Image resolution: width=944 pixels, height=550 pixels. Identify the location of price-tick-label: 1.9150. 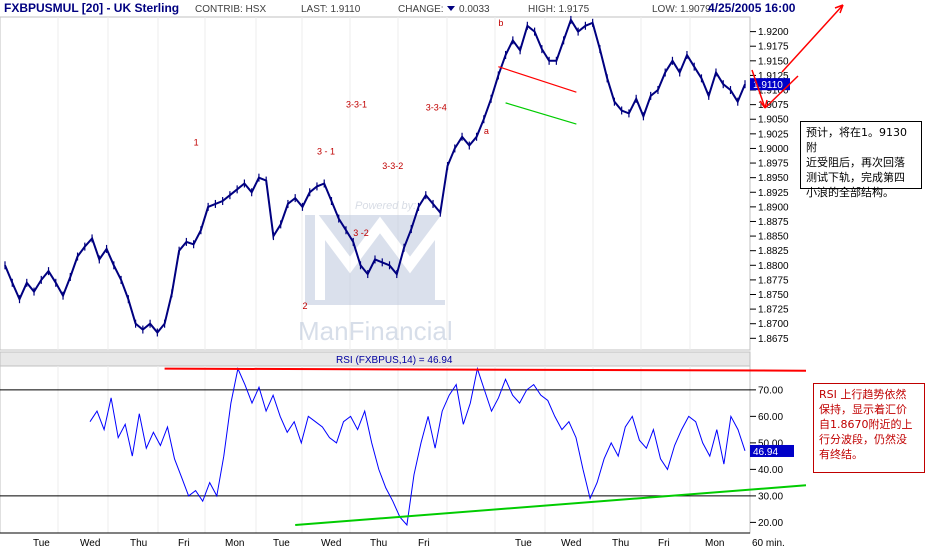
(773, 61).